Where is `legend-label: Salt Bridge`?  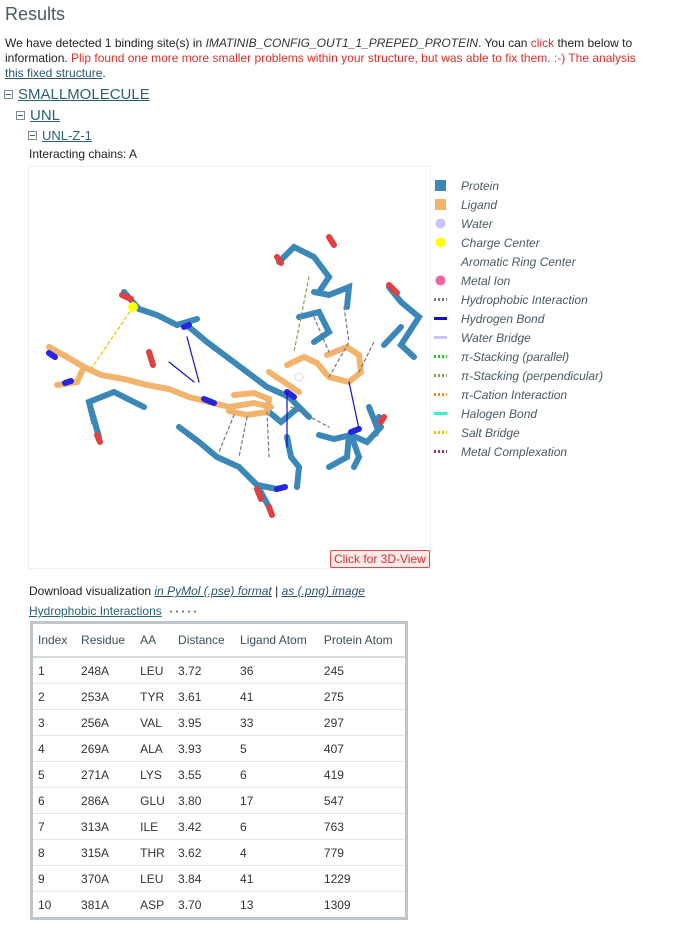
legend-label: Salt Bridge is located at coordinates (490, 432).